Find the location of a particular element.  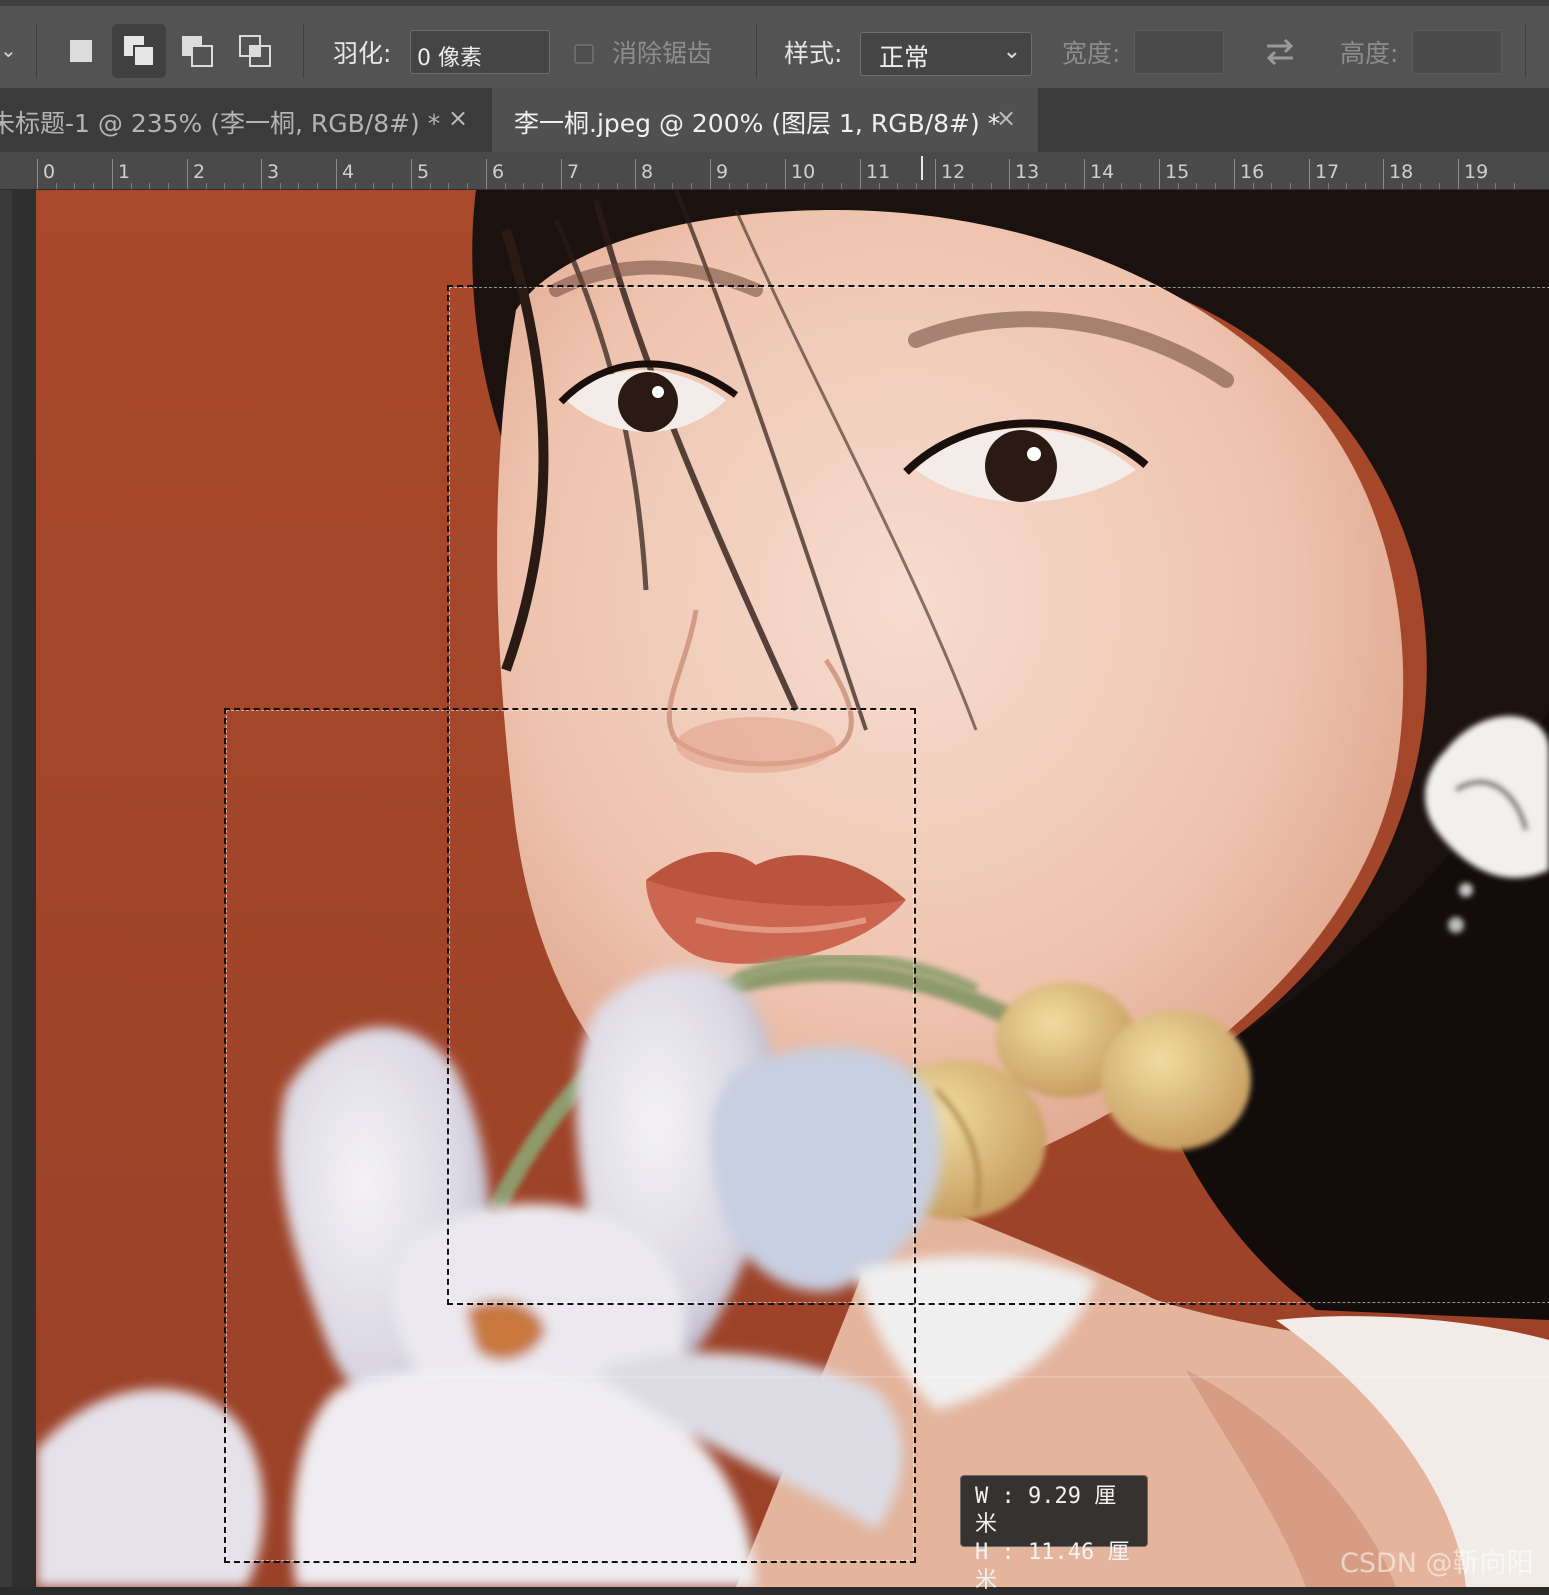

ruler-number: 8 is located at coordinates (647, 172).